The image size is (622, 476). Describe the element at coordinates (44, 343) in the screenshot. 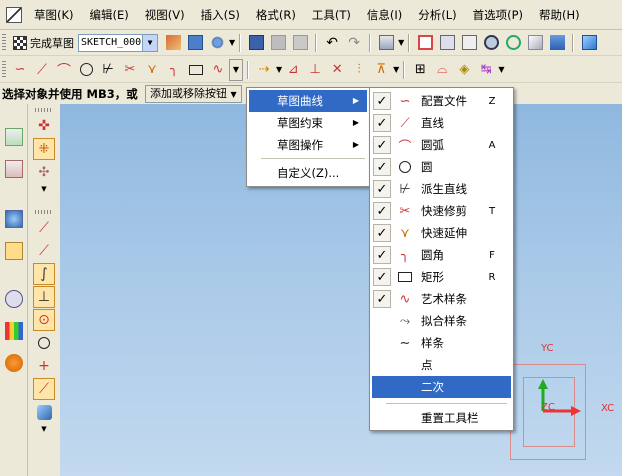

I see `circle-v-button` at that location.